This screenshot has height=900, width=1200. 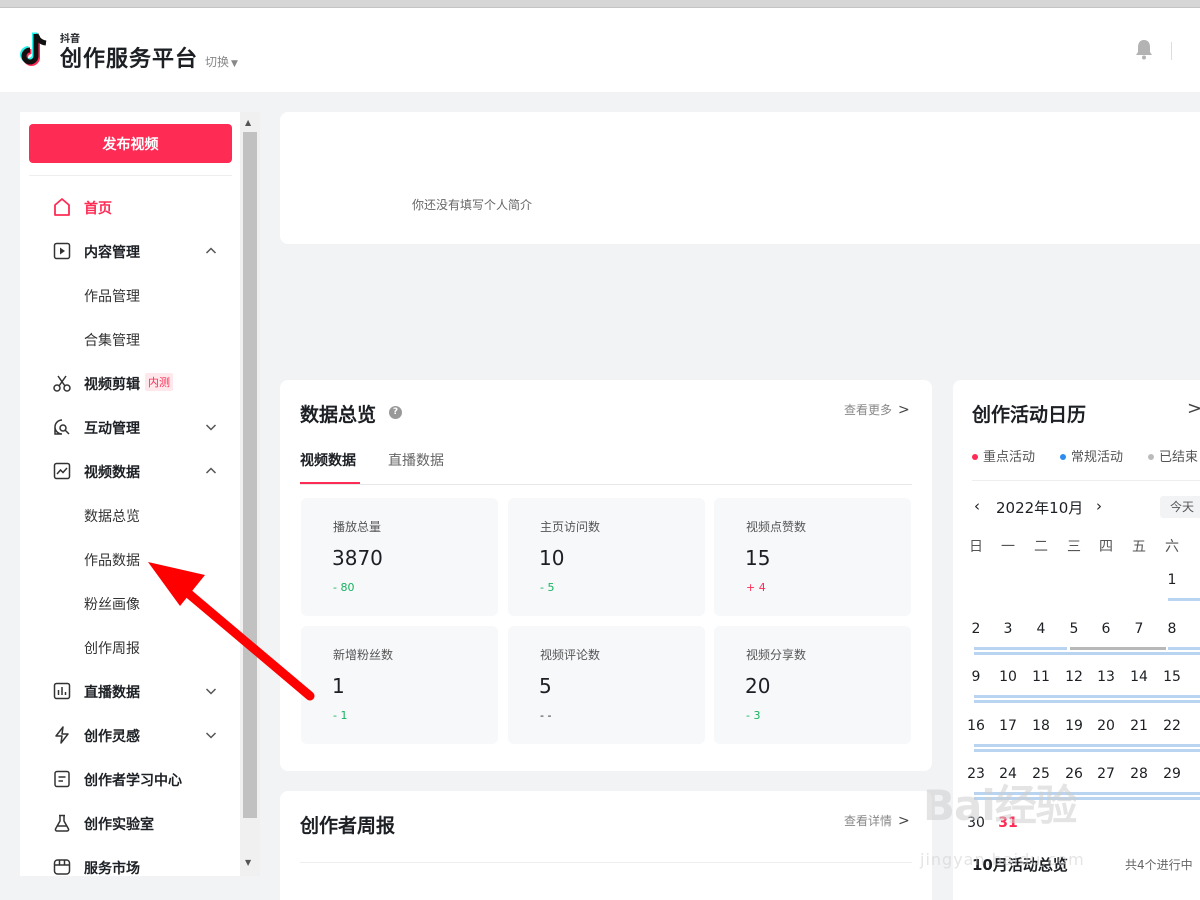 What do you see at coordinates (1180, 507) in the screenshot?
I see `today-button: 今天` at bounding box center [1180, 507].